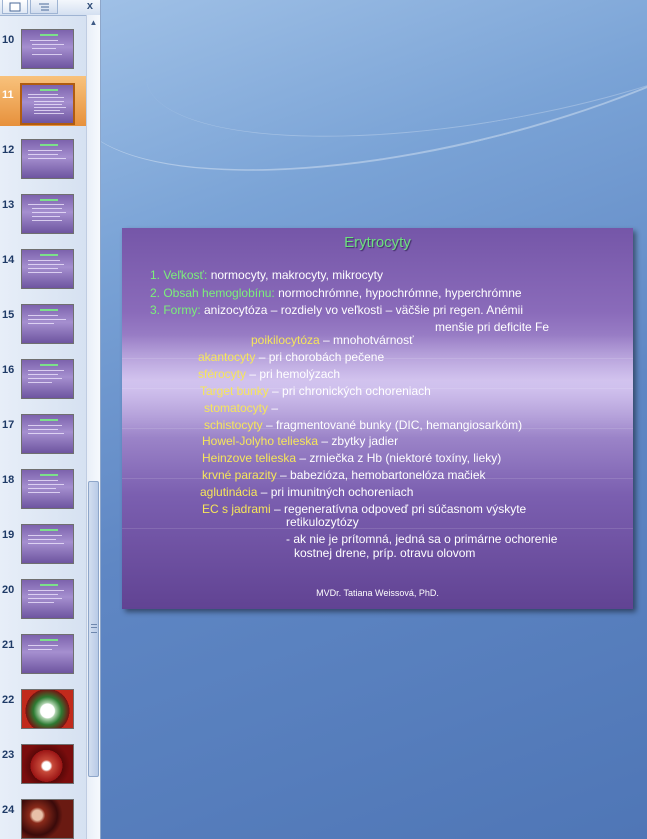 Image resolution: width=647 pixels, height=839 pixels. What do you see at coordinates (381, 475) in the screenshot?
I see `description: – babezióza, hemobartonelóza mačiek` at bounding box center [381, 475].